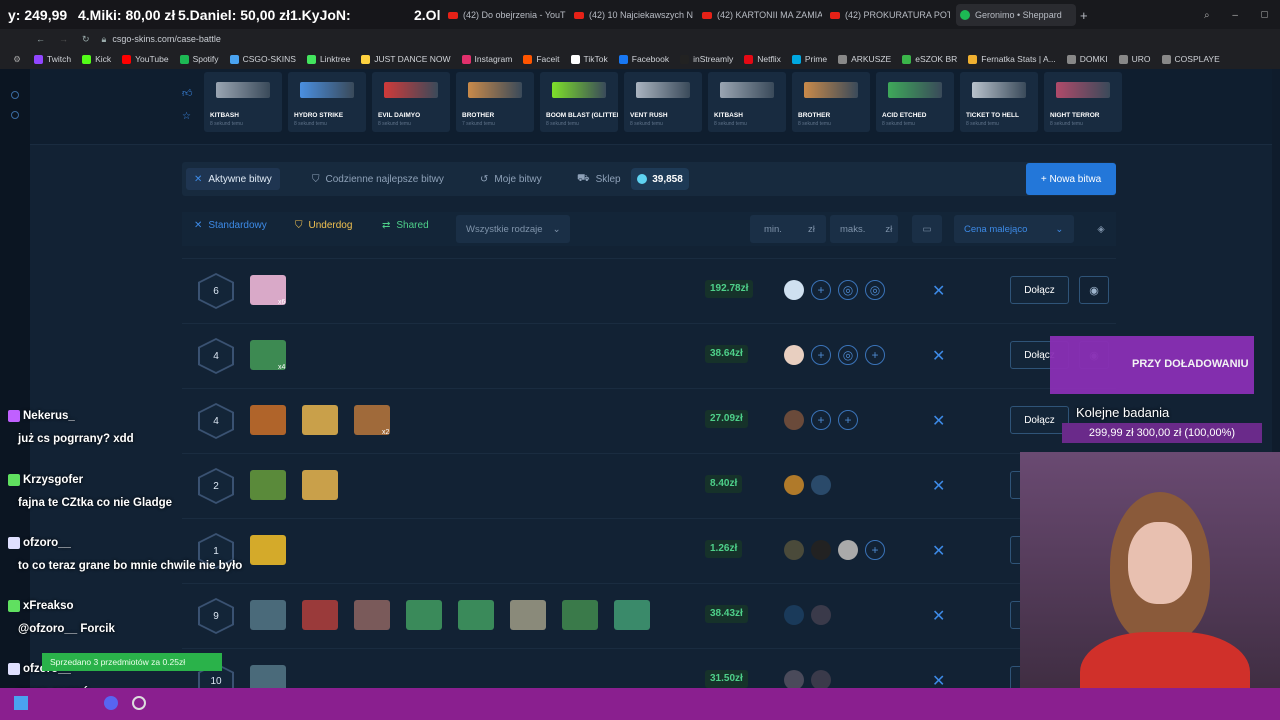 Image resolution: width=1280 pixels, height=720 pixels. I want to click on drop-time: 8 sekund temu, so click(646, 124).